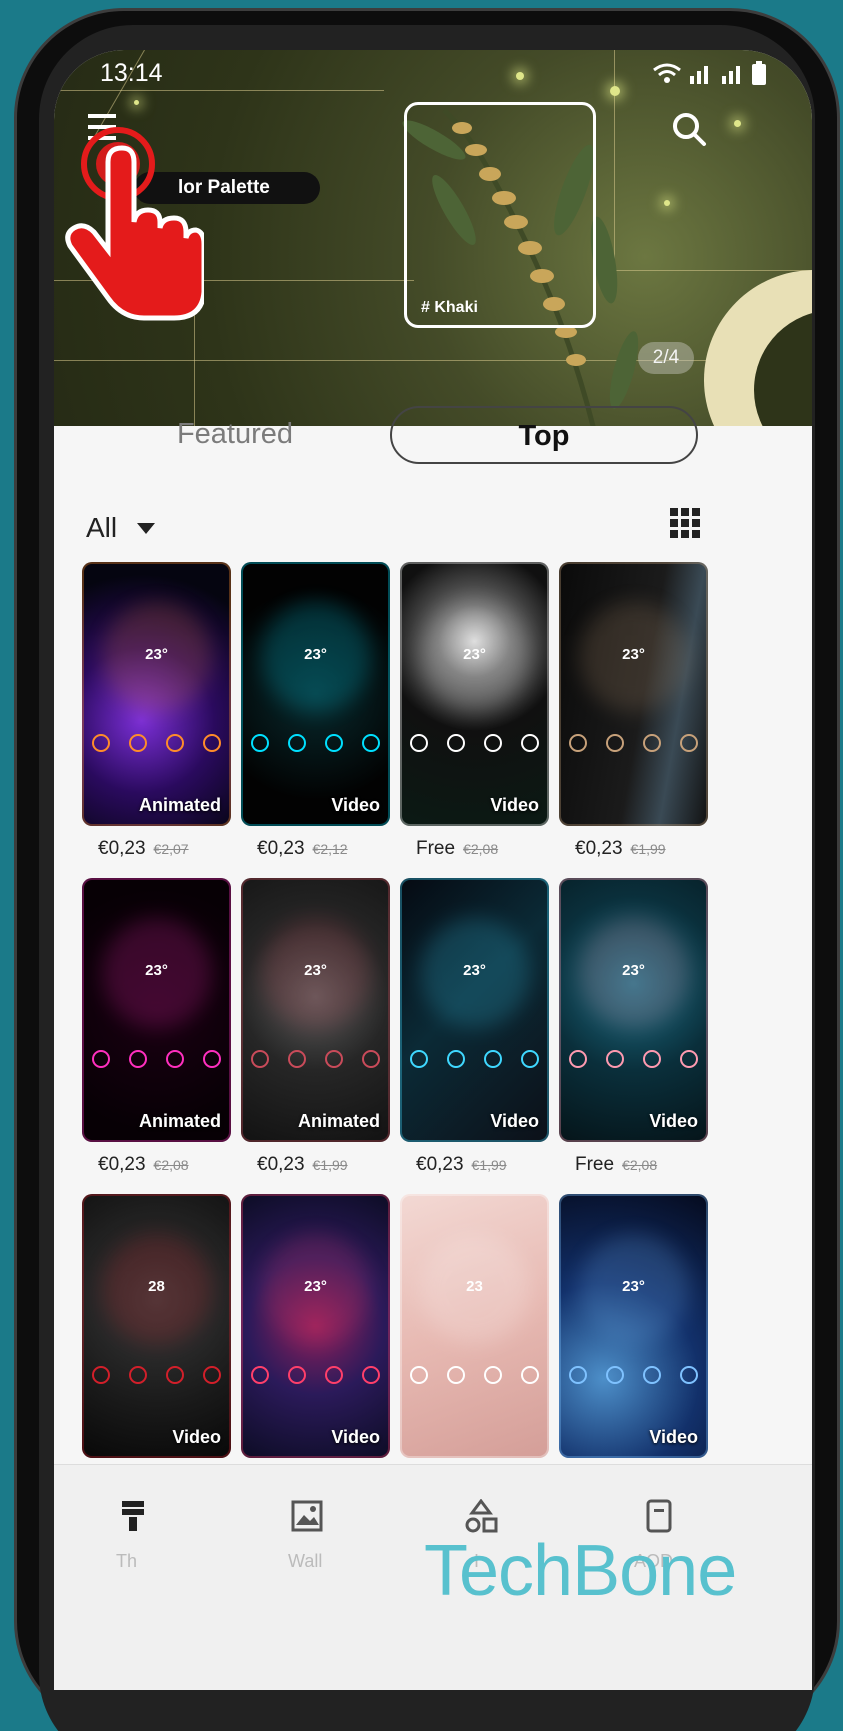  Describe the element at coordinates (659, 1516) in the screenshot. I see `aod-icon` at that location.